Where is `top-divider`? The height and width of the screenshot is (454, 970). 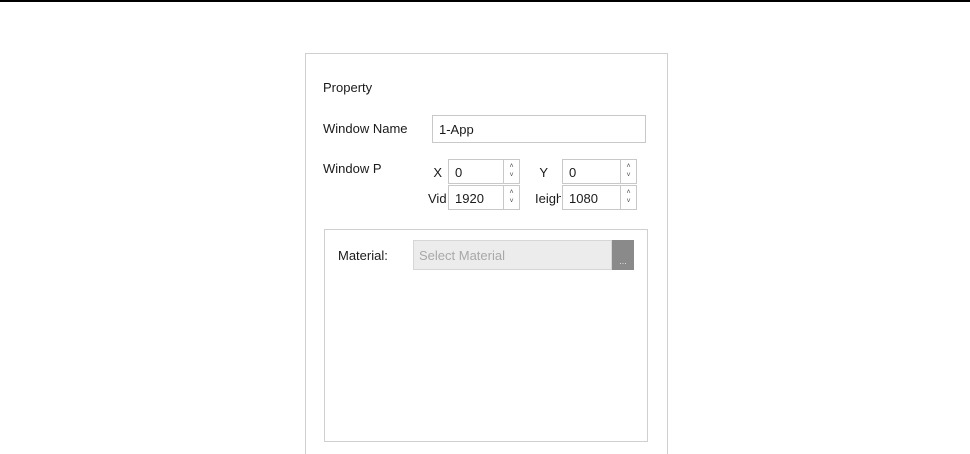
top-divider is located at coordinates (485, 1).